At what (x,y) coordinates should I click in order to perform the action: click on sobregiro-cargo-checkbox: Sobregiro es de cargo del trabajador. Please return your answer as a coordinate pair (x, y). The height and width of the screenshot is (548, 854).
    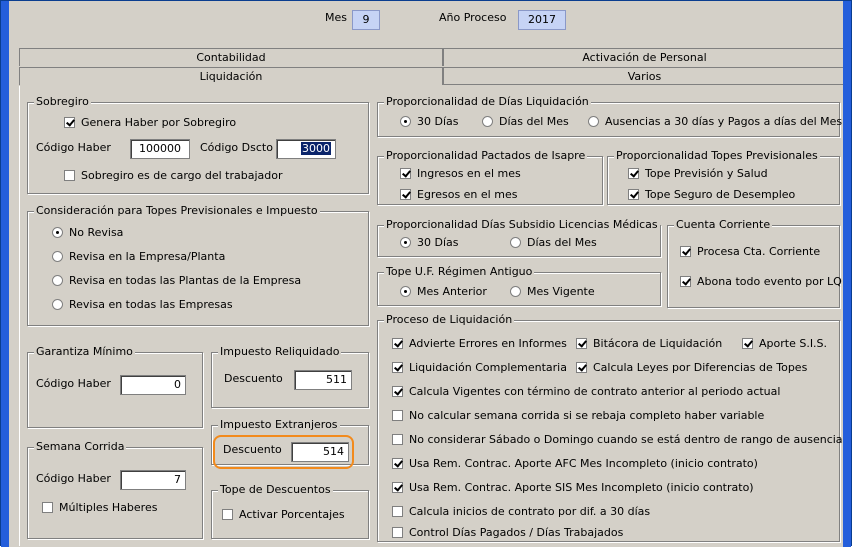
    Looking at the image, I should click on (173, 175).